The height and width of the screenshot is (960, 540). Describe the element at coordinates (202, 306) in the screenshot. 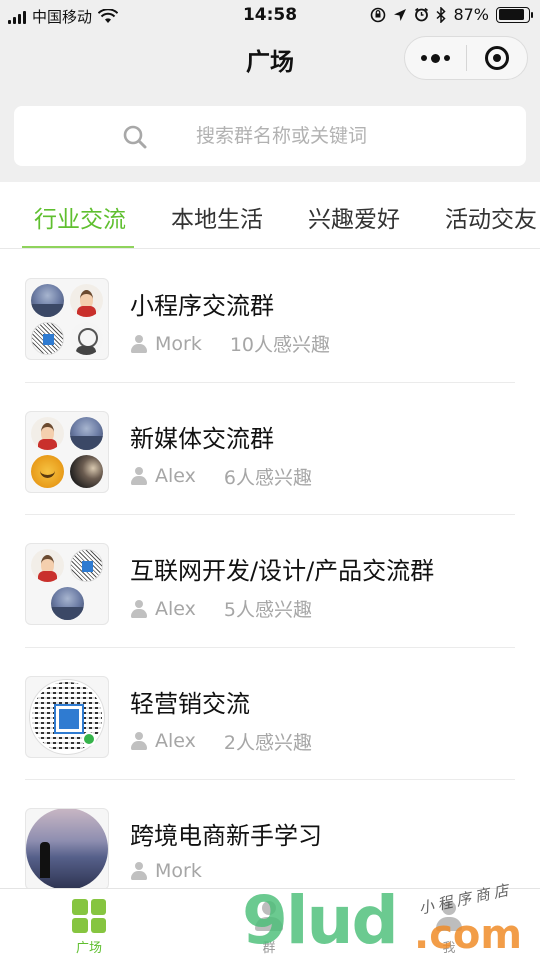

I see `group-name: 小程序交流群` at that location.